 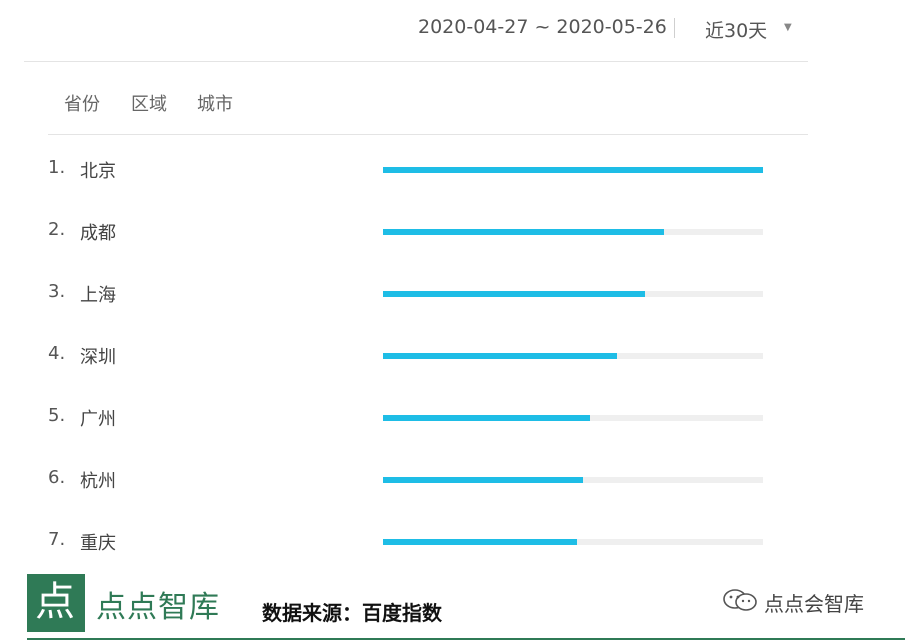 I want to click on period-dropdown: 近30天, so click(x=736, y=29).